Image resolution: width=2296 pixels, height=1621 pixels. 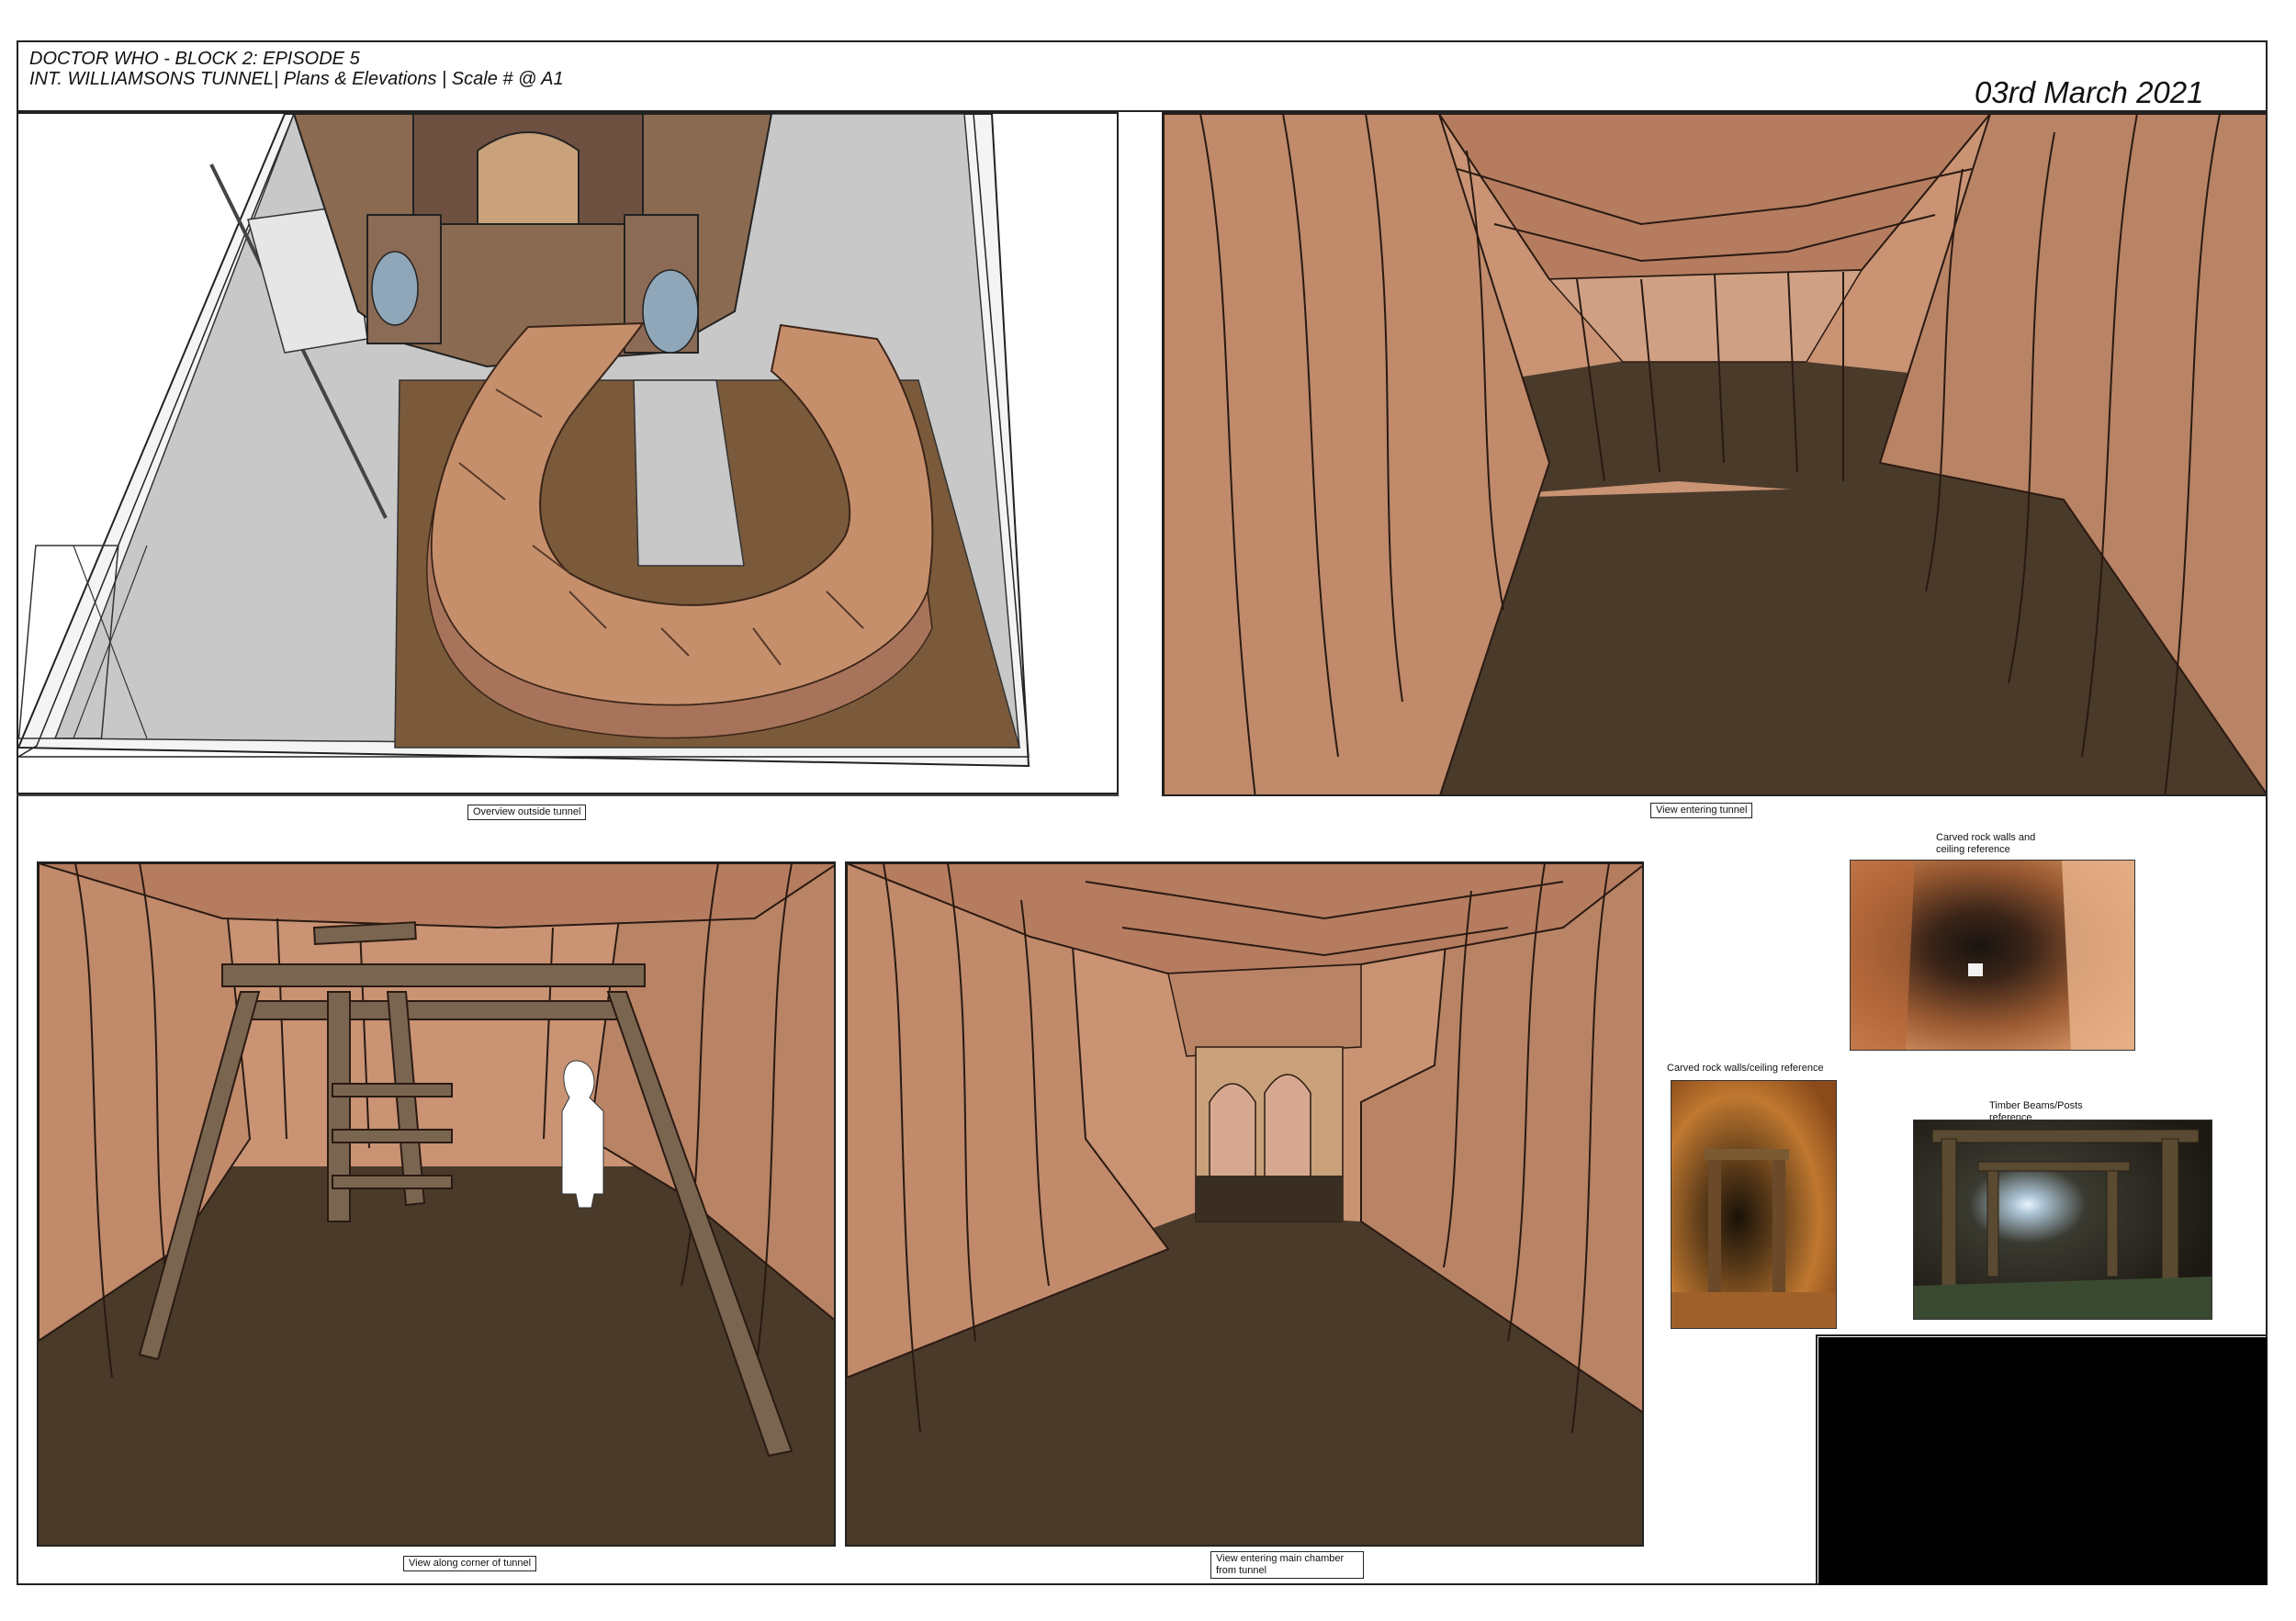 I want to click on ref2-photo, so click(x=1754, y=1204).